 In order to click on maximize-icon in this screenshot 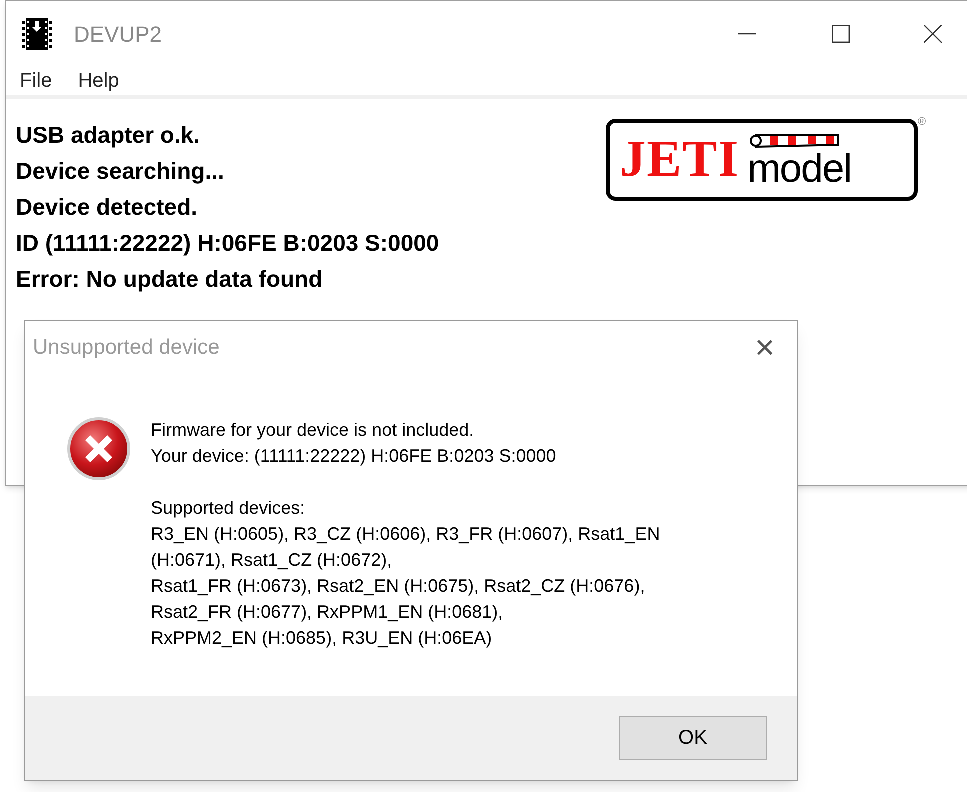, I will do `click(841, 34)`.